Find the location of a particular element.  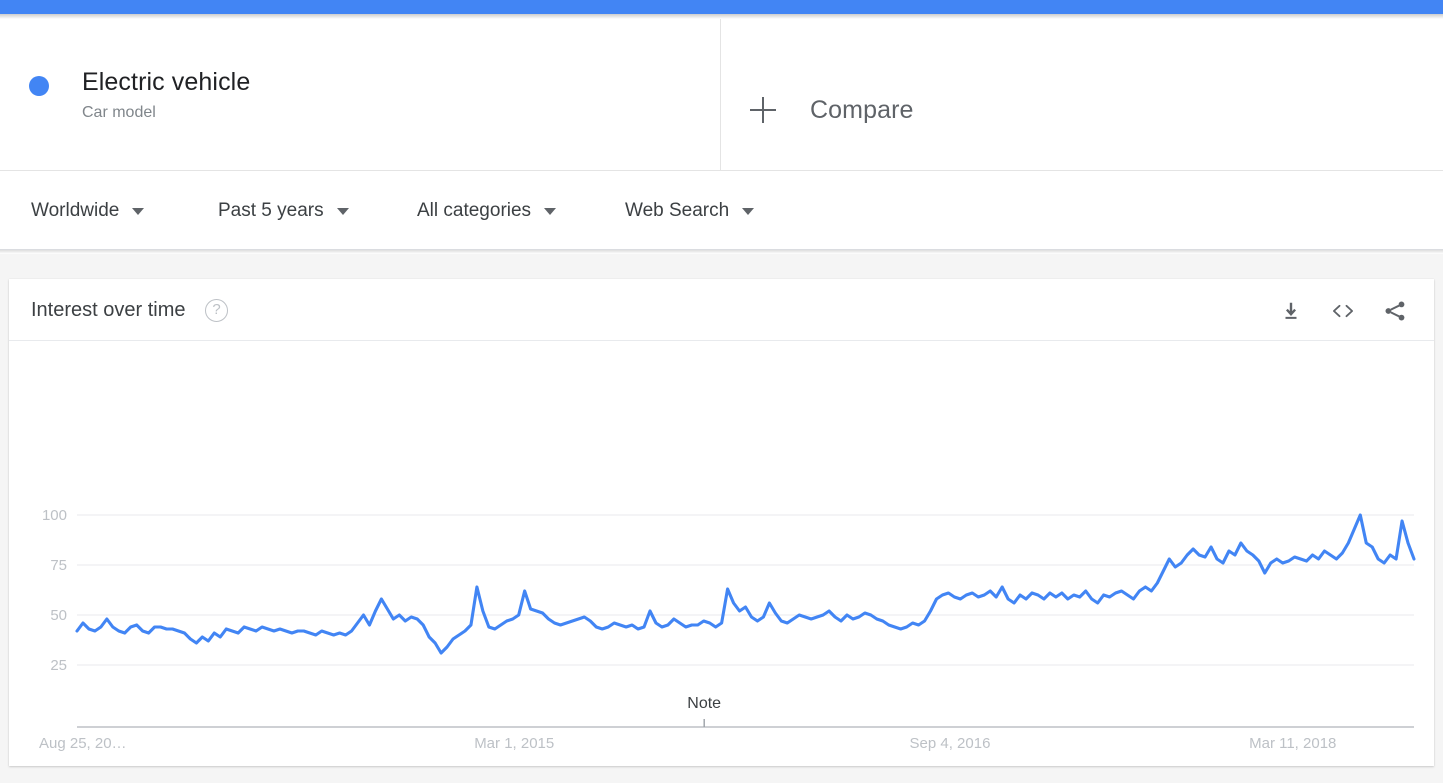

plus-icon is located at coordinates (763, 110).